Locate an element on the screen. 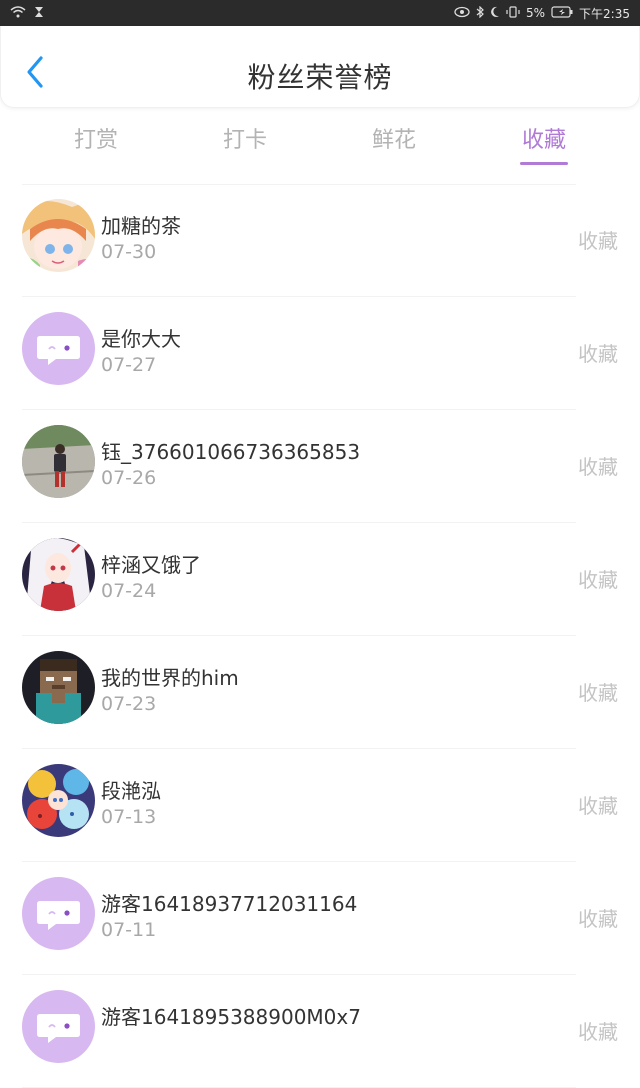  tab-bar: 打赏 打卡 鲜花 收藏 is located at coordinates (320, 143).